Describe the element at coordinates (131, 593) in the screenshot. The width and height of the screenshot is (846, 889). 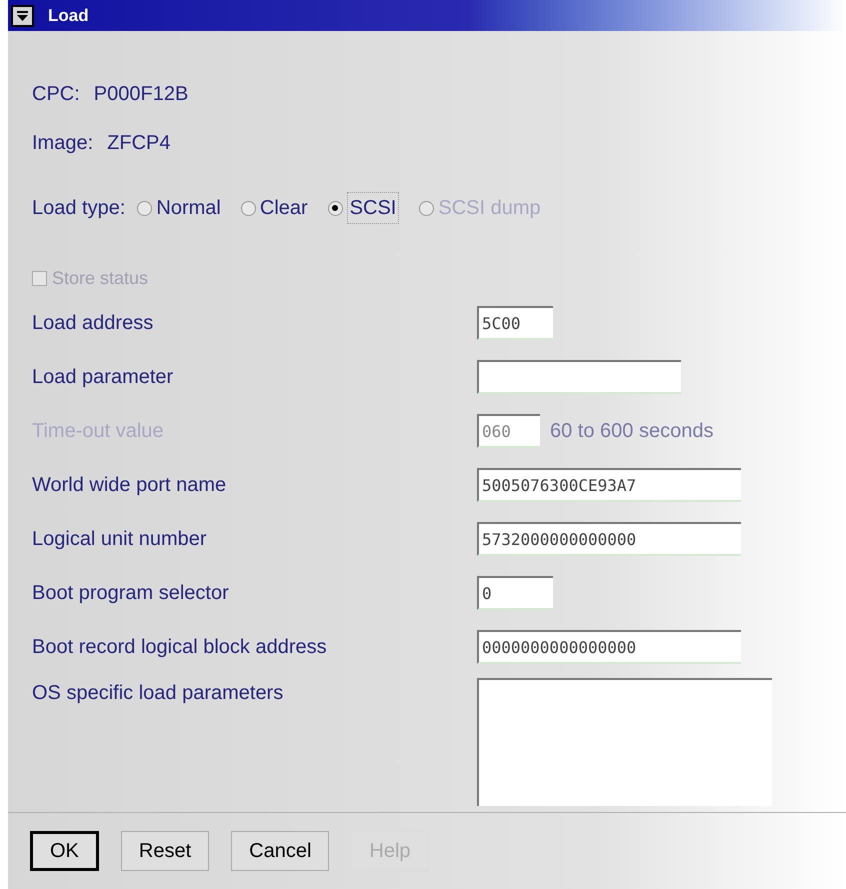
I see `field-label: Boot program selector` at that location.